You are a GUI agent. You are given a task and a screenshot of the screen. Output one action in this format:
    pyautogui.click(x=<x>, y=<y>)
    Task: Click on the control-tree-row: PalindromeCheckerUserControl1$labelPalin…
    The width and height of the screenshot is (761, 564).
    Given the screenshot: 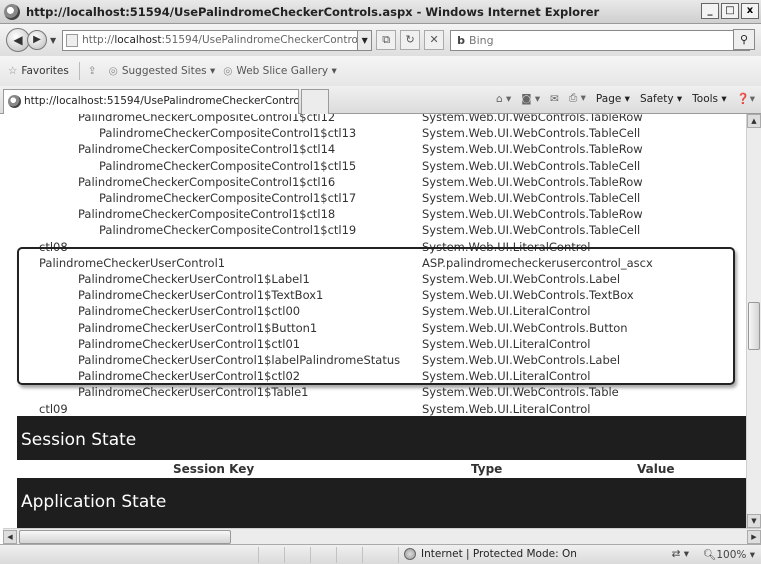 What is the action you would take?
    pyautogui.click(x=374, y=360)
    